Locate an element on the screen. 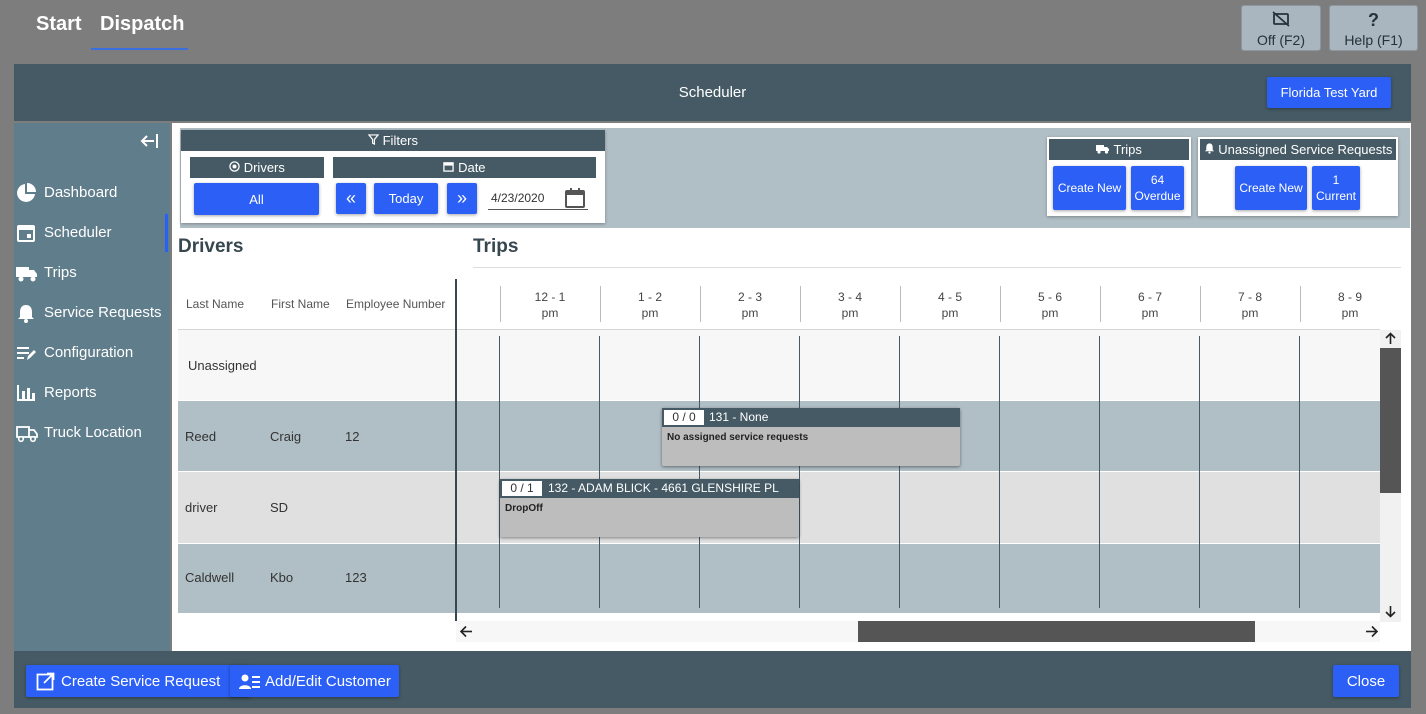  trip-card-detail: DropOff is located at coordinates (524, 508).